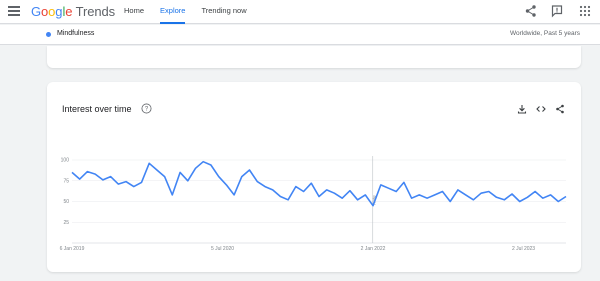 This screenshot has height=281, width=600. What do you see at coordinates (65, 161) in the screenshot?
I see `y-tick-label: 100` at bounding box center [65, 161].